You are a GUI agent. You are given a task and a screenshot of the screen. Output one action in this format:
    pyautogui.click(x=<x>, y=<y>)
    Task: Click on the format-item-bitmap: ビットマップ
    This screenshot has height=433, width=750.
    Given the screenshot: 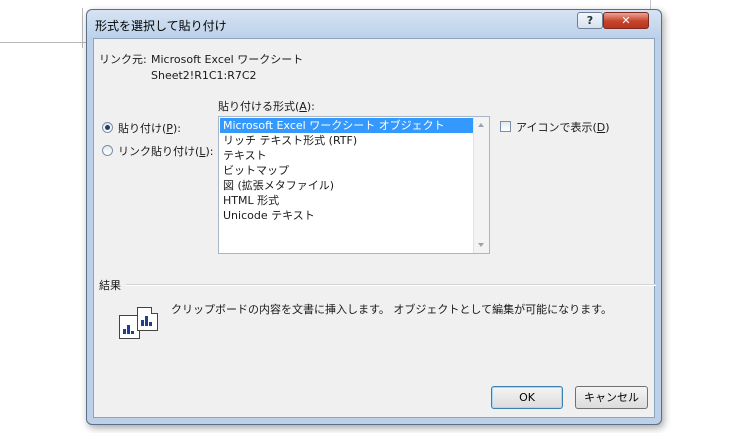 What is the action you would take?
    pyautogui.click(x=346, y=170)
    